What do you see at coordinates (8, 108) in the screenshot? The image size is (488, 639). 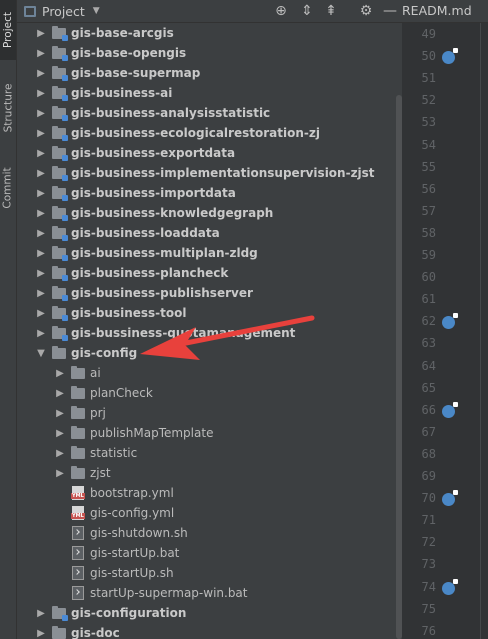 I see `structure-tool-tab: Structure` at bounding box center [8, 108].